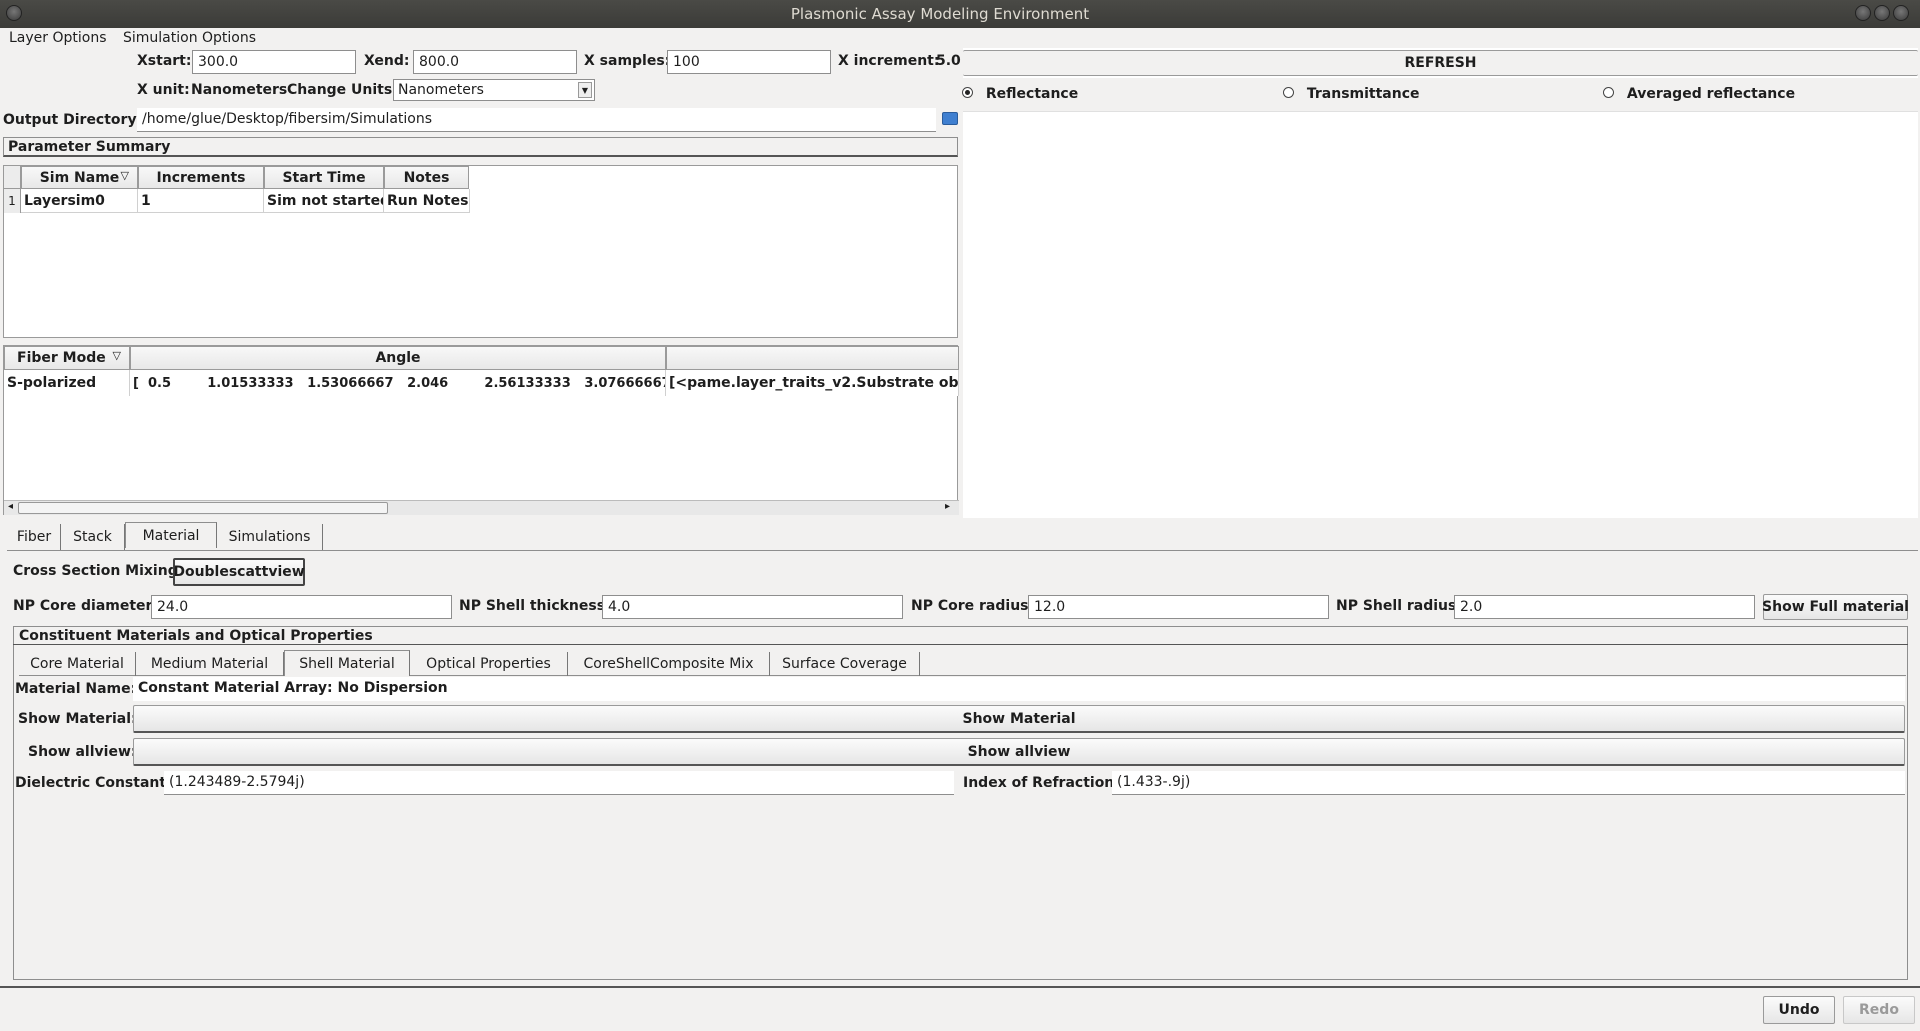  Describe the element at coordinates (489, 664) in the screenshot. I see `tab-optical-properties: Optical Properties` at that location.